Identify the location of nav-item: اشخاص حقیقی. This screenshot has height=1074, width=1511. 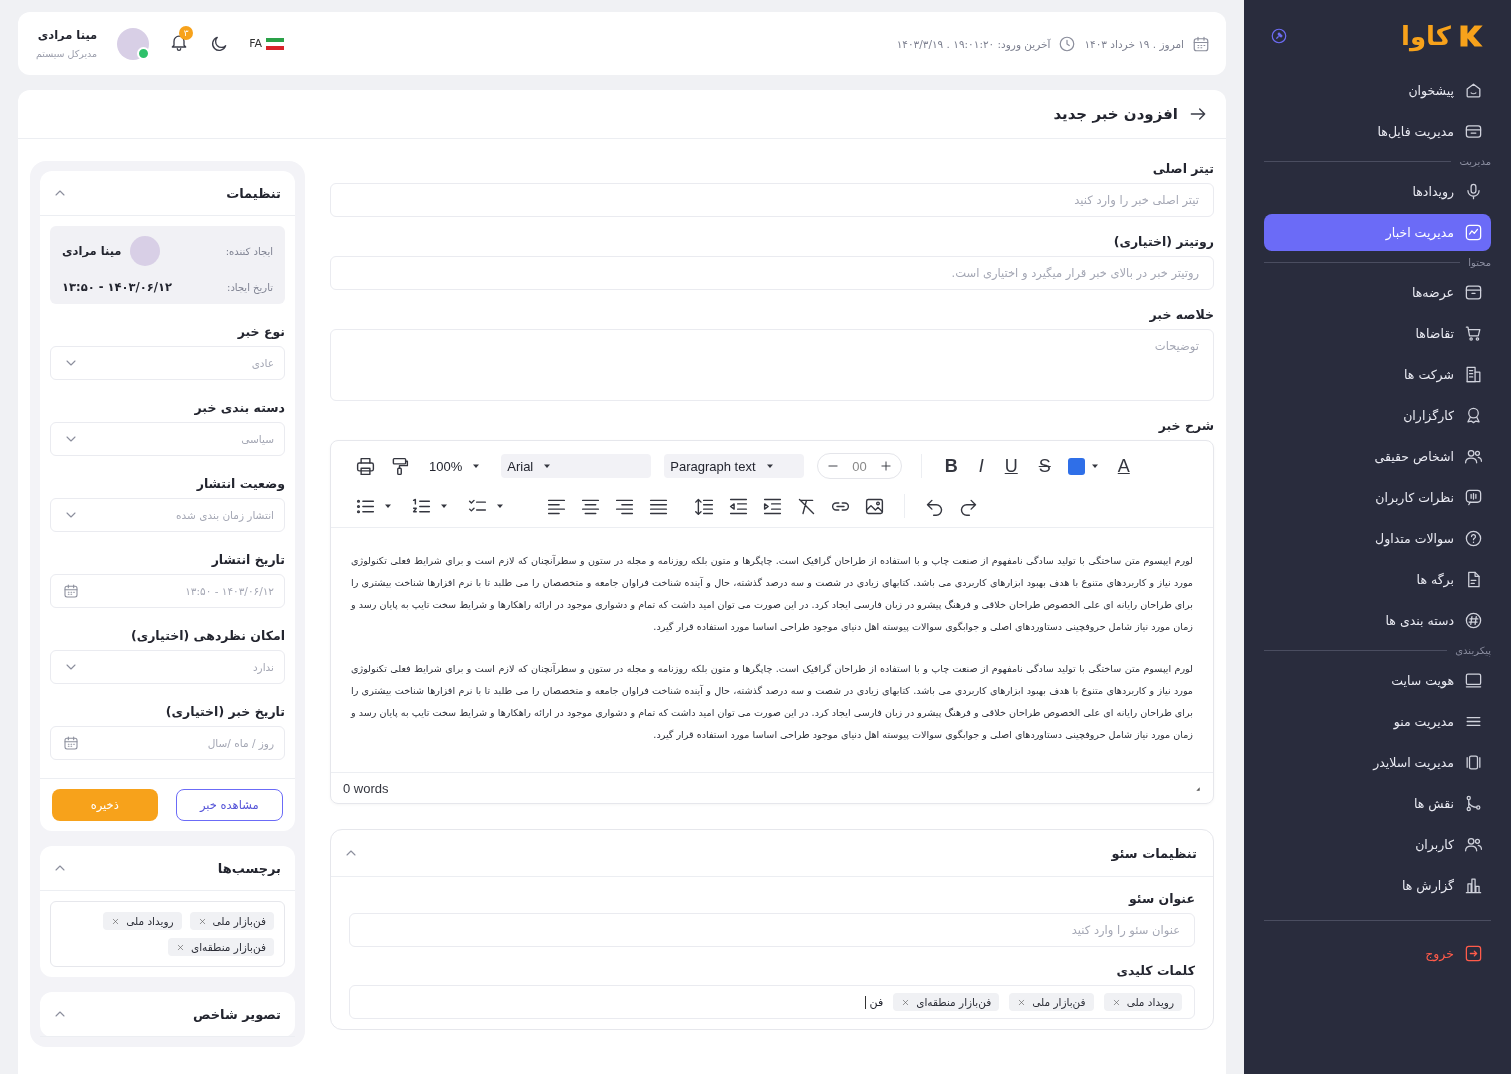
(1377, 456).